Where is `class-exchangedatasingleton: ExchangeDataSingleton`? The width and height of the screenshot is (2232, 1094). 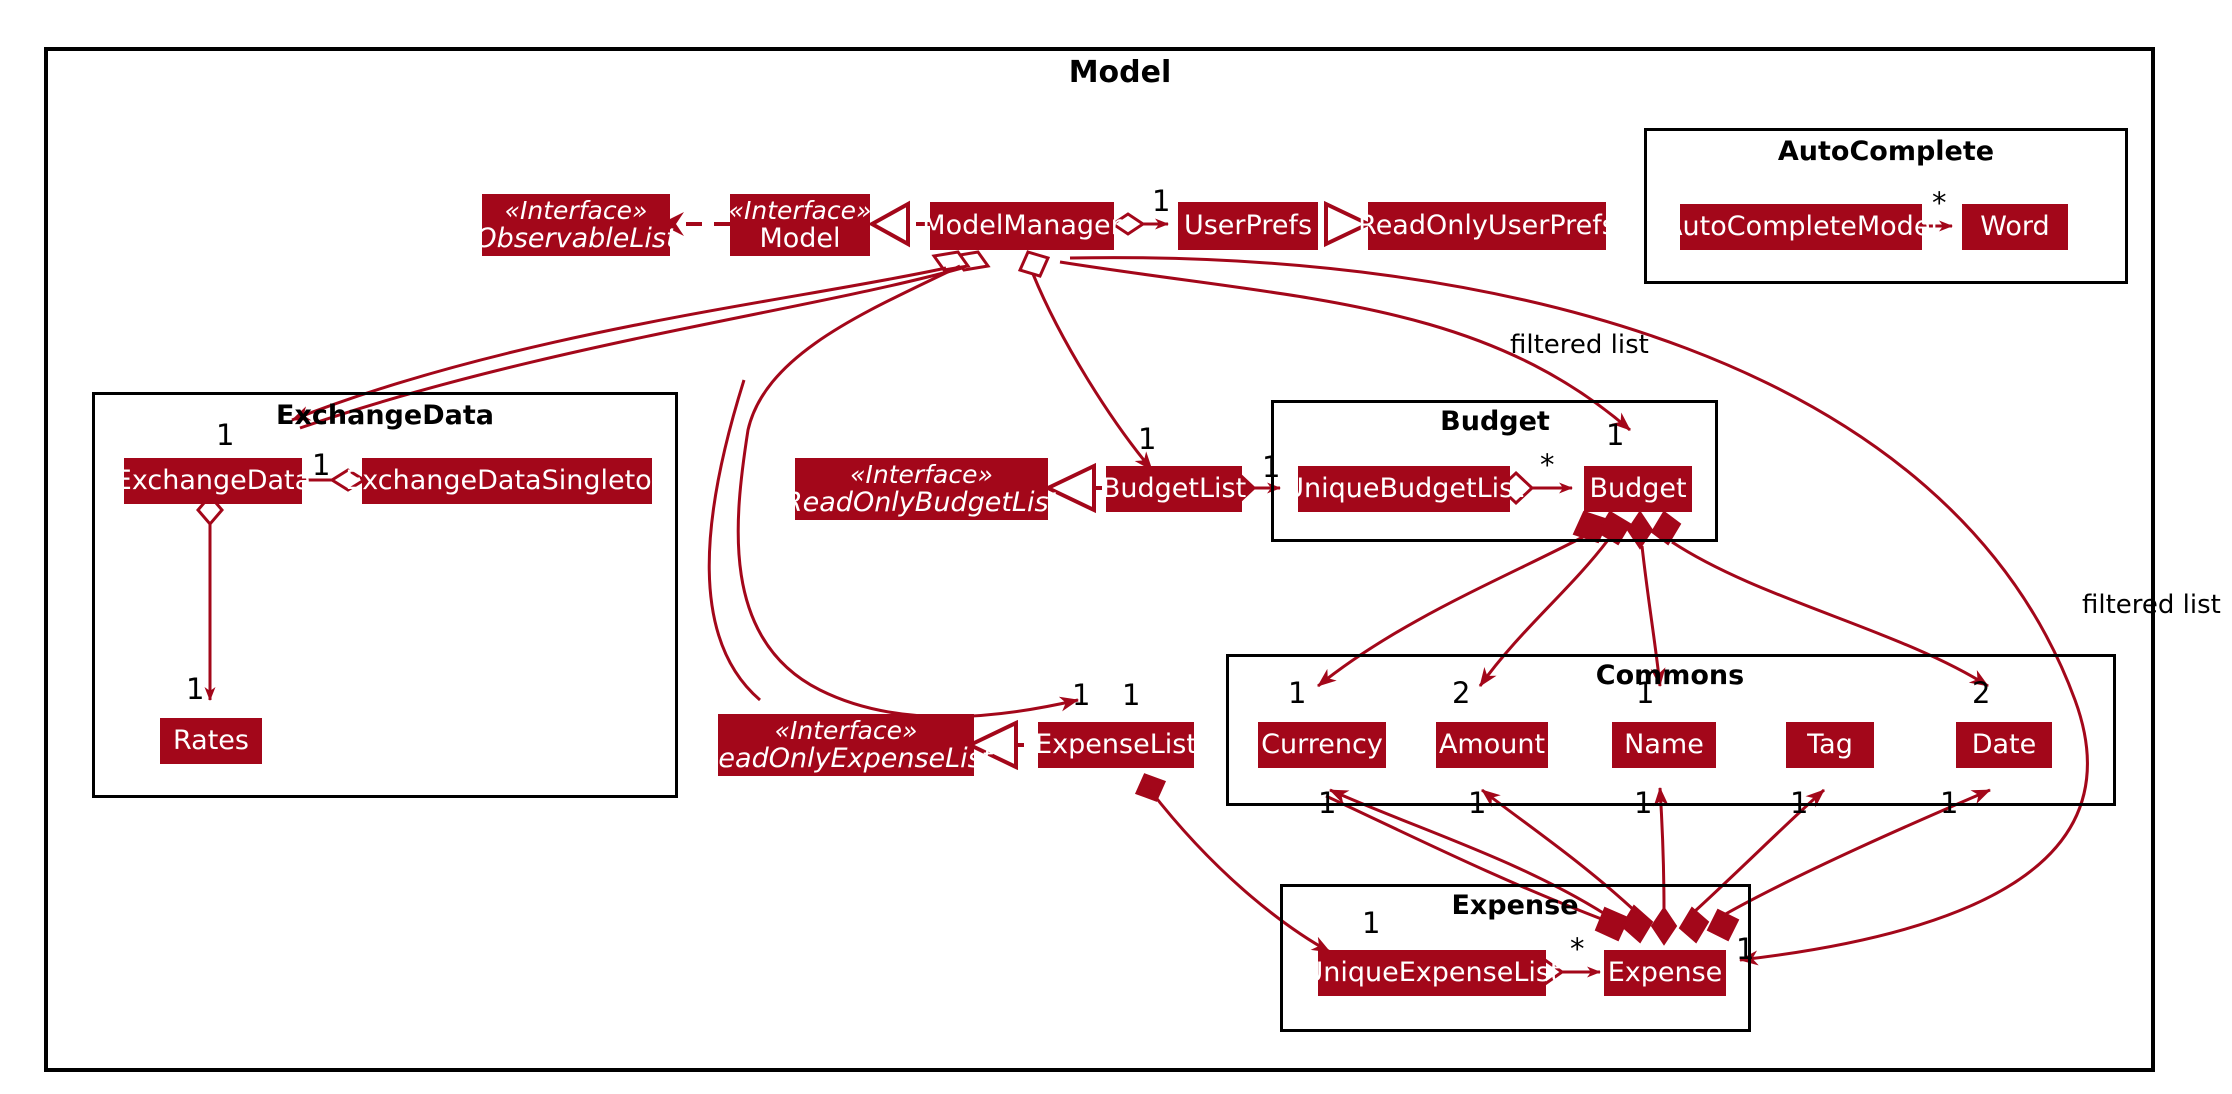 class-exchangedatasingleton: ExchangeDataSingleton is located at coordinates (507, 481).